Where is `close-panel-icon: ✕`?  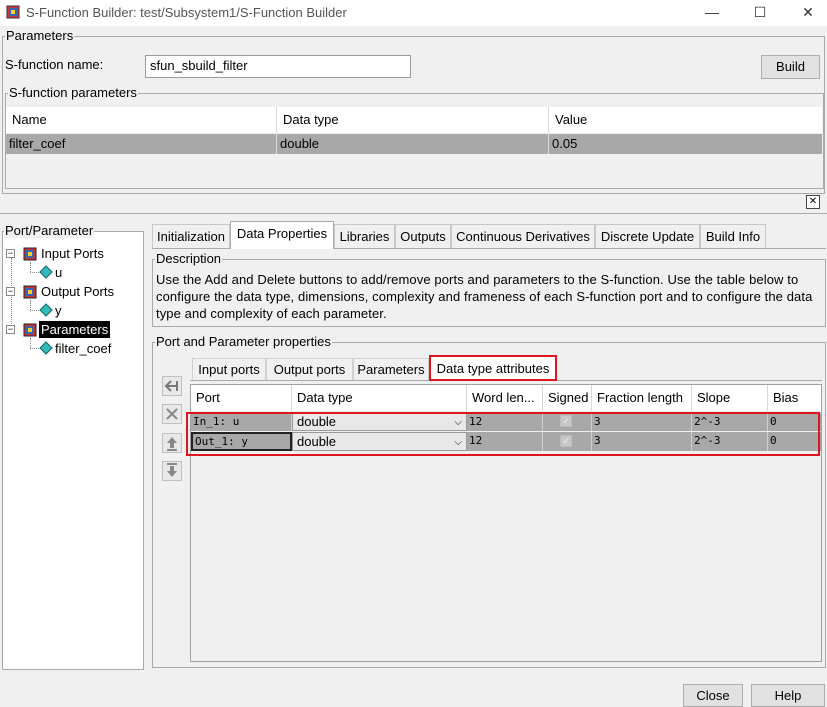 close-panel-icon: ✕ is located at coordinates (813, 202).